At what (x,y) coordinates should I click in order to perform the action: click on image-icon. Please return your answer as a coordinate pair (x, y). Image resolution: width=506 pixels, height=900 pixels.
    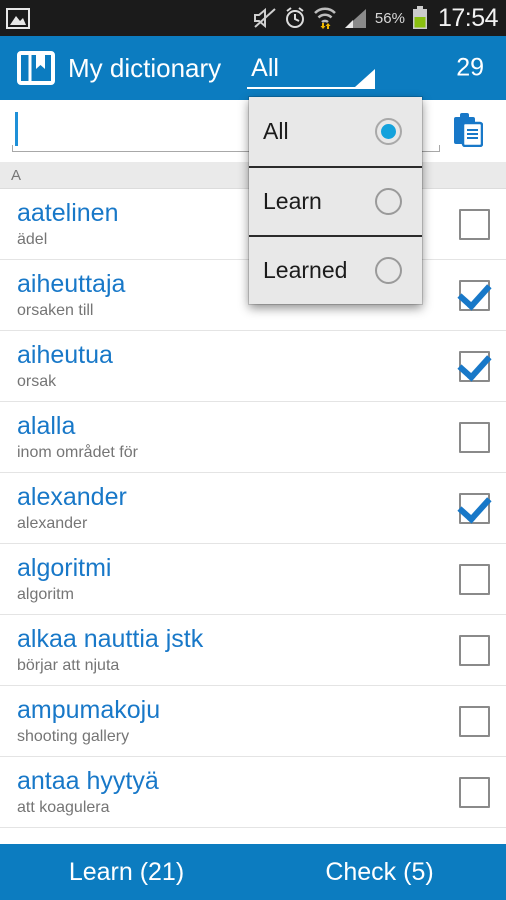
    Looking at the image, I should click on (18, 18).